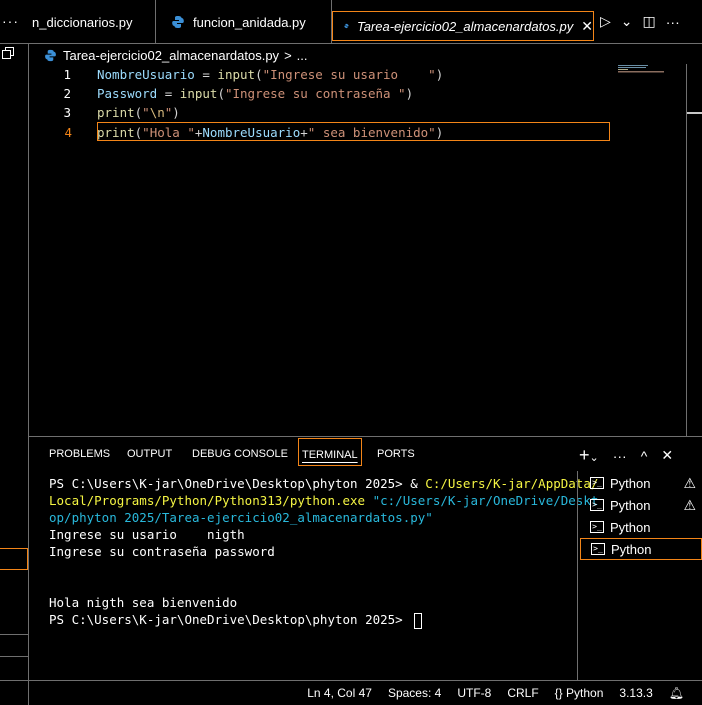 The height and width of the screenshot is (705, 702). What do you see at coordinates (149, 454) in the screenshot?
I see `tab-output: OUTPUT` at bounding box center [149, 454].